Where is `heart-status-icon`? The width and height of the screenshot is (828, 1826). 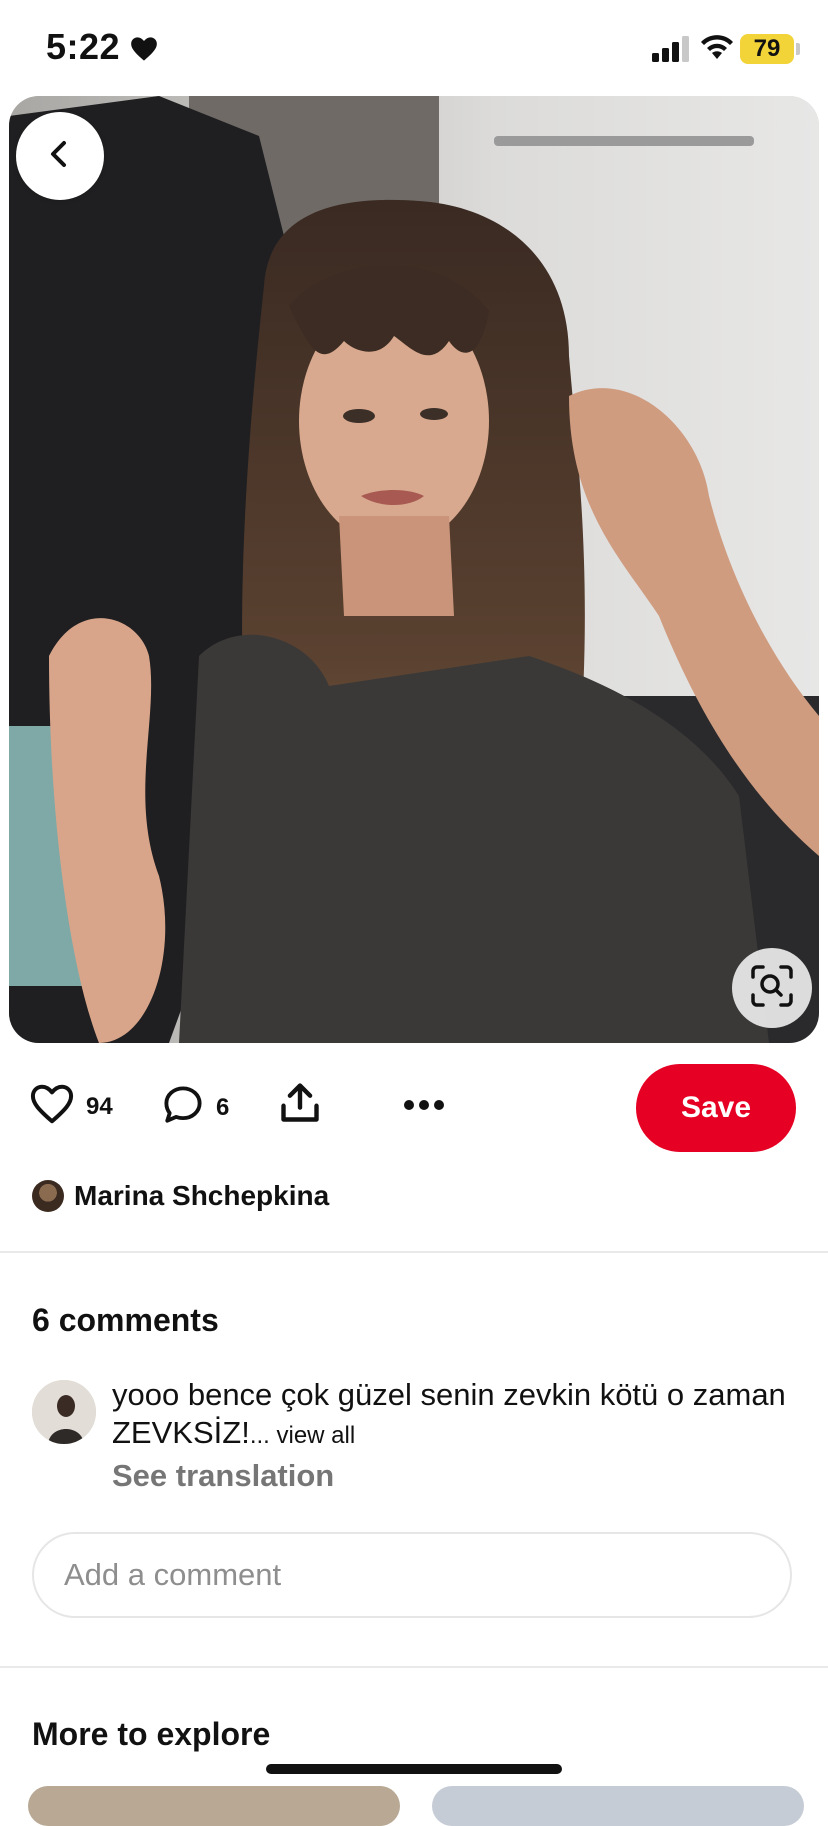 heart-status-icon is located at coordinates (144, 51).